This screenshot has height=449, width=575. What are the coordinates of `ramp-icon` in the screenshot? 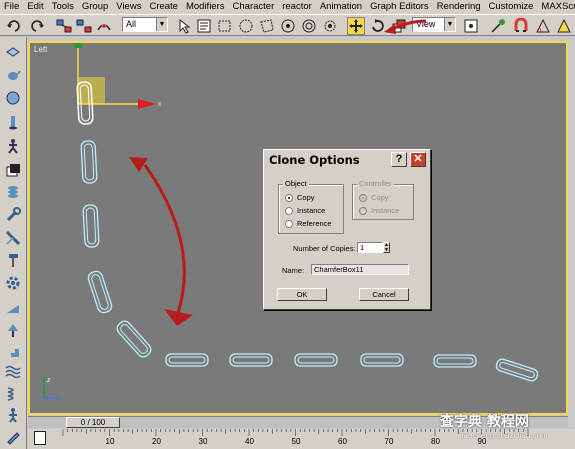 It's located at (13, 307).